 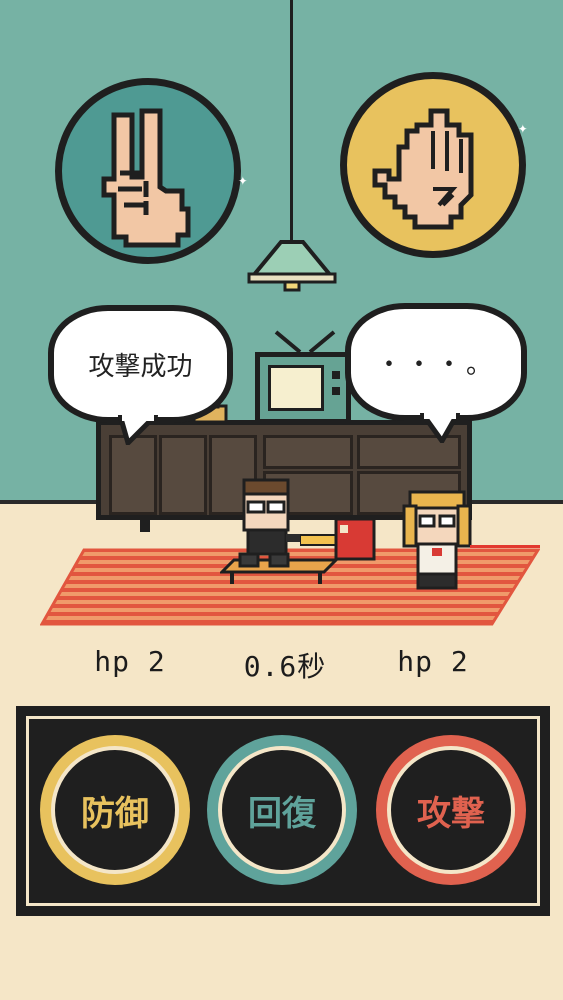 I want to click on player-hp: hp 2, so click(x=130, y=661).